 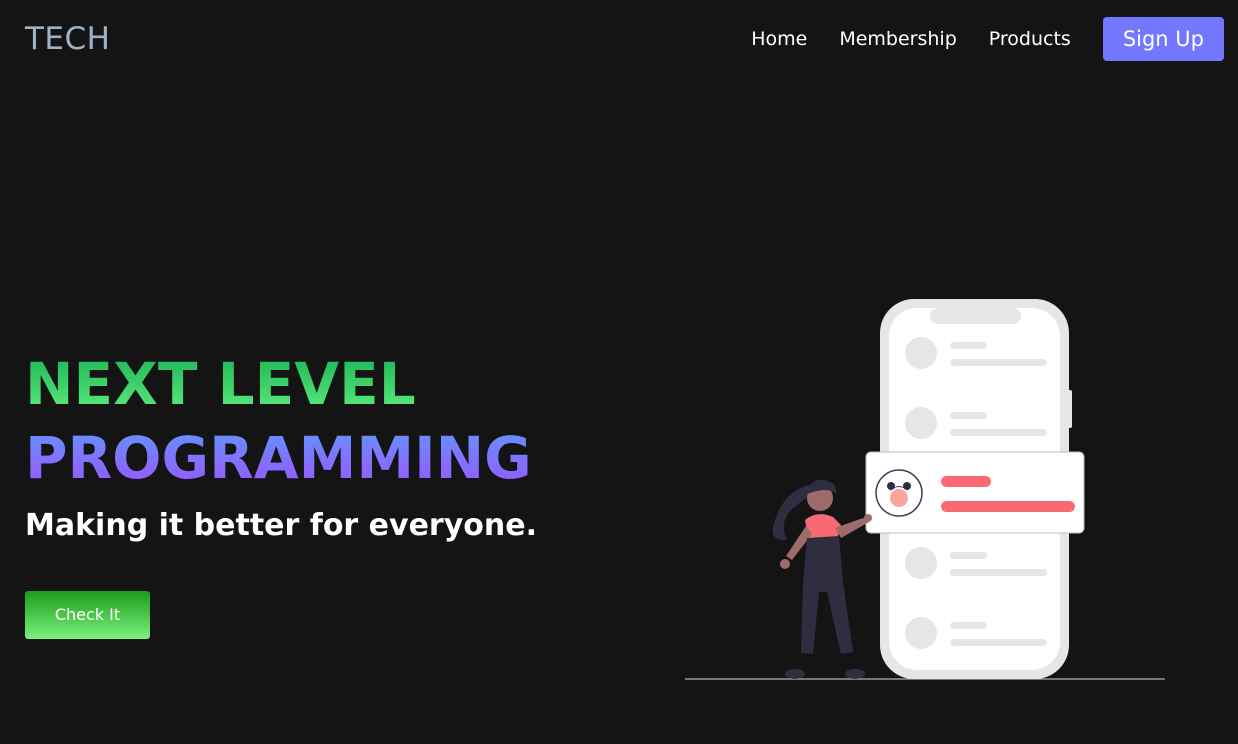 I want to click on navbar: TECH Home Membership Products Sign Up, so click(x=619, y=39).